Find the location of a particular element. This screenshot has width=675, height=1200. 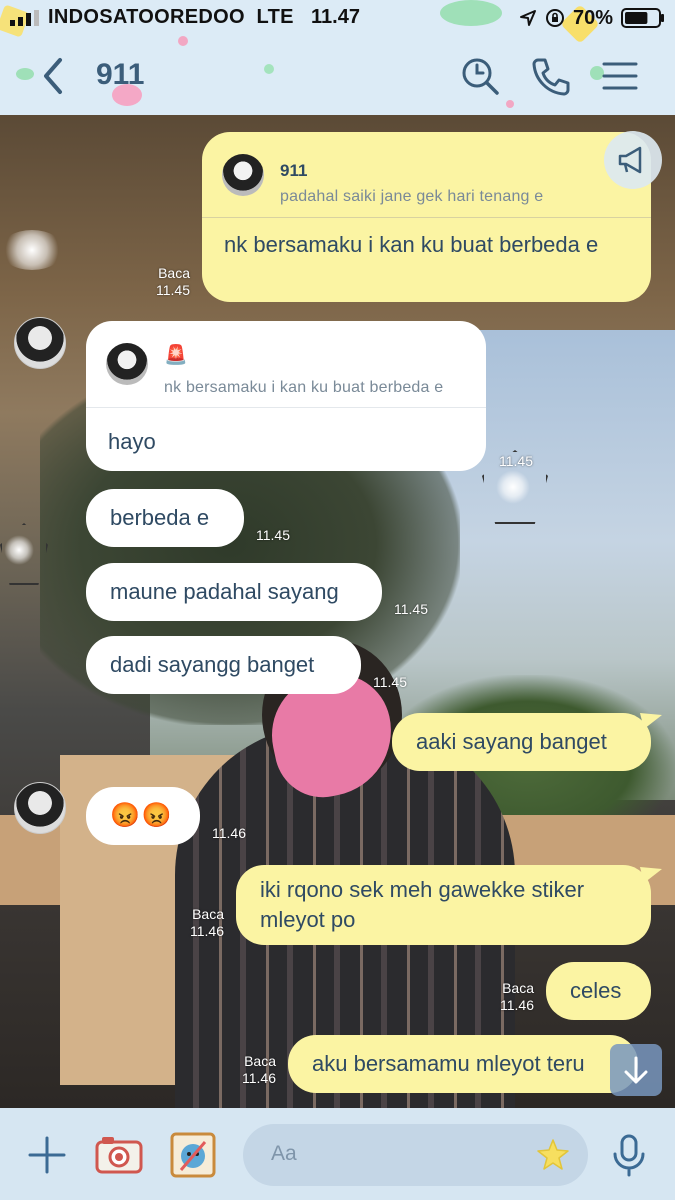

message-bubble: aku bersamamu mleyot teru is located at coordinates (463, 1064).